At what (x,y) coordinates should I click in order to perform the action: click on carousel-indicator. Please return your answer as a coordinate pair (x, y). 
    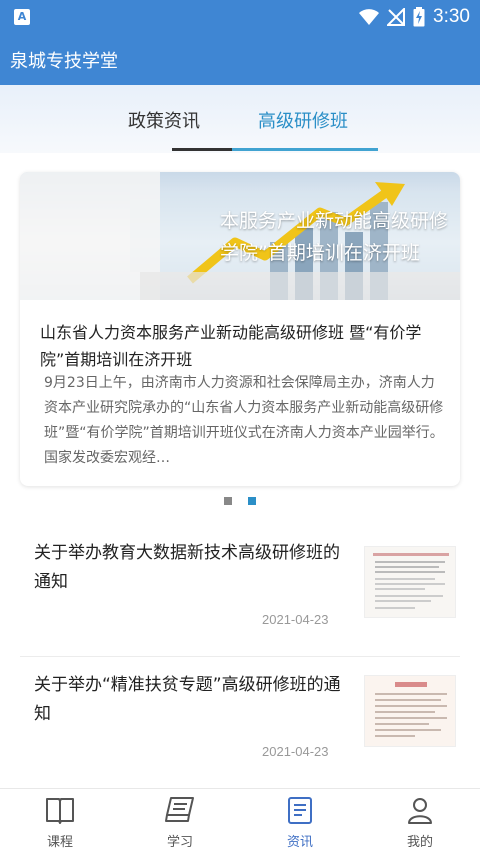
    Looking at the image, I should click on (240, 501).